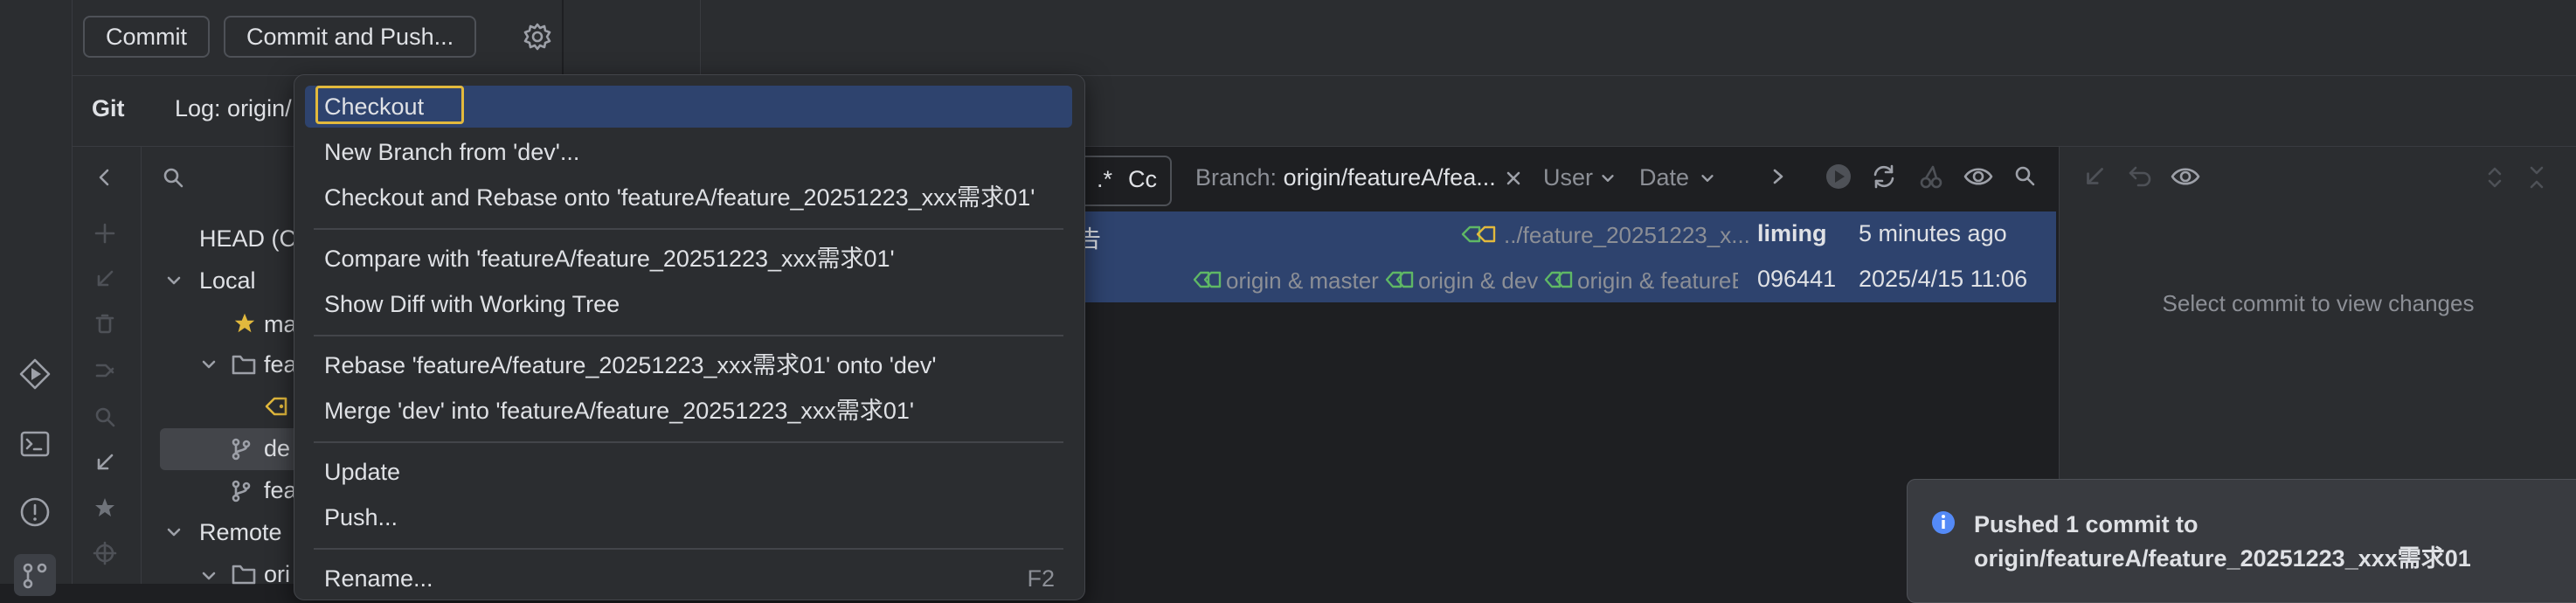  What do you see at coordinates (105, 370) in the screenshot?
I see `merge-icon` at bounding box center [105, 370].